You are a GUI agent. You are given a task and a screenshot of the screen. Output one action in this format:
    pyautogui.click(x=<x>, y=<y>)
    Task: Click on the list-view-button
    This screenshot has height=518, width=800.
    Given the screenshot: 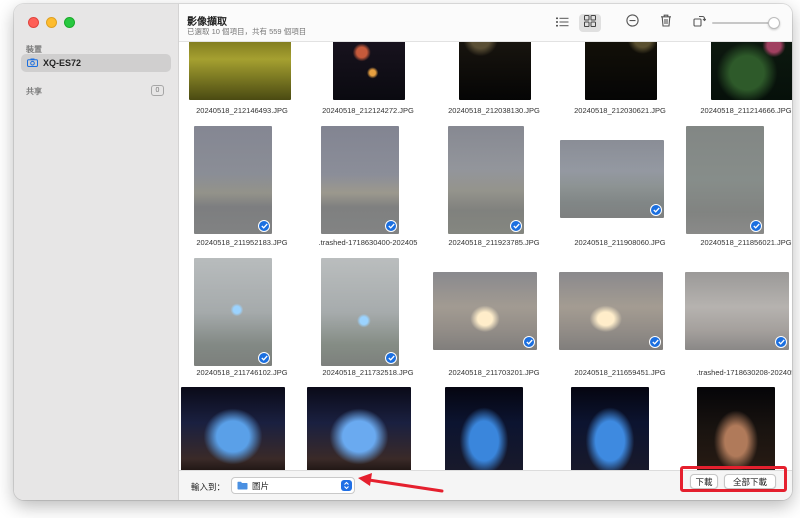 What is the action you would take?
    pyautogui.click(x=562, y=23)
    